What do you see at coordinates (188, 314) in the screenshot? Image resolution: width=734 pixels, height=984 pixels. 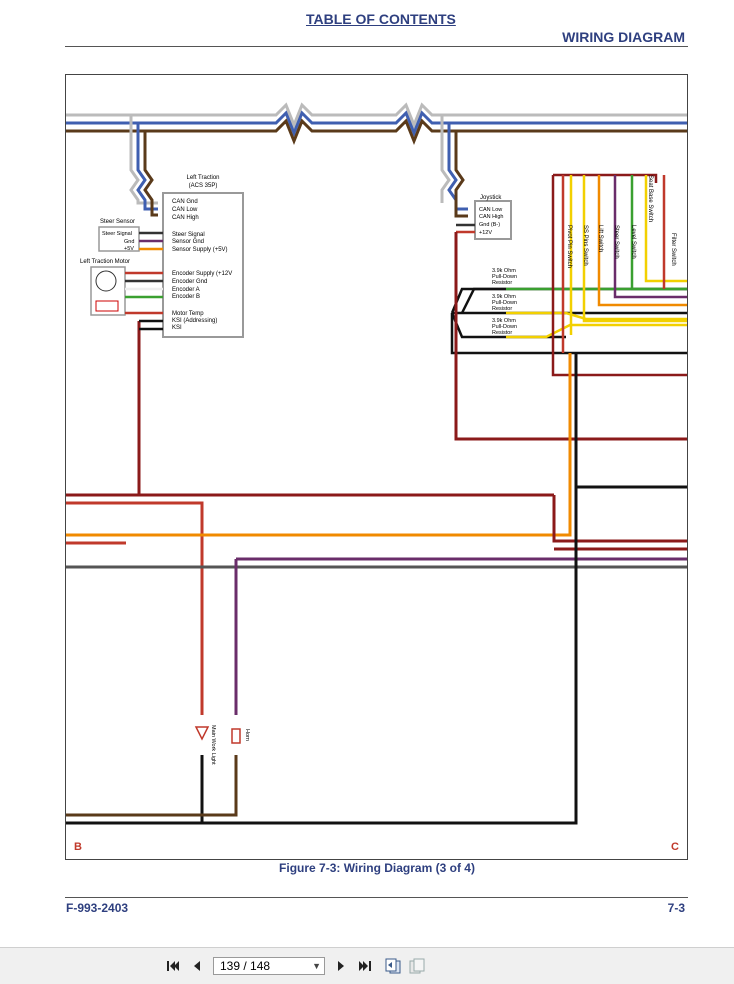 I see `pin-label: Motor Temp` at bounding box center [188, 314].